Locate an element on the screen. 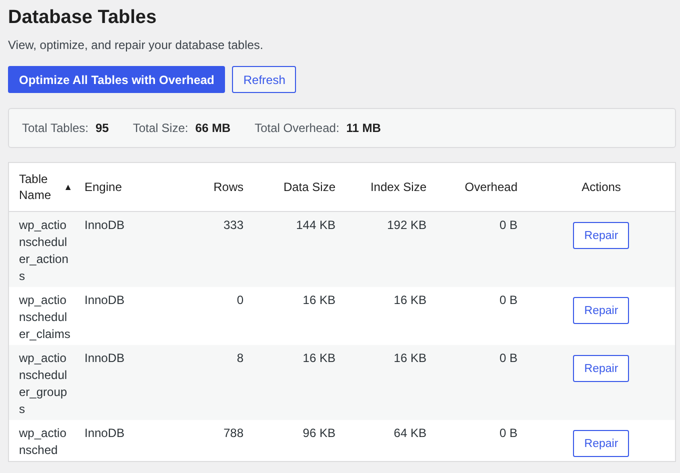 Image resolution: width=680 pixels, height=473 pixels. stat-value: 66 MB is located at coordinates (213, 128).